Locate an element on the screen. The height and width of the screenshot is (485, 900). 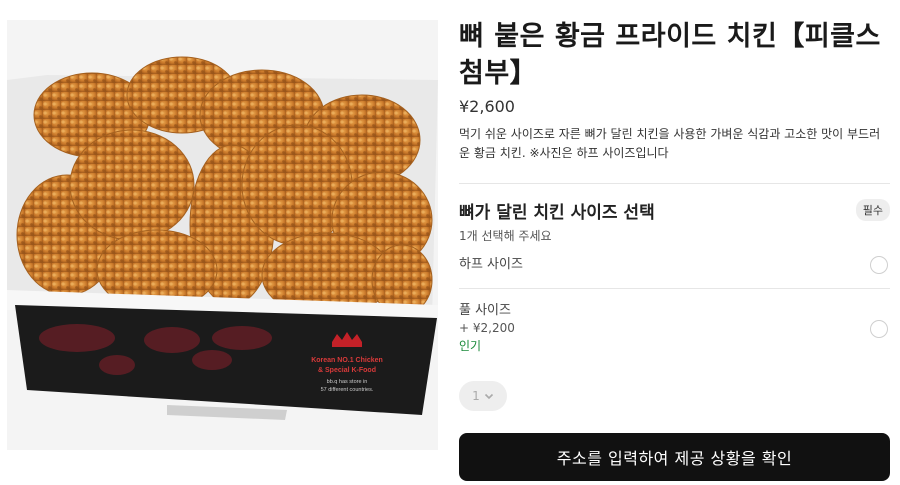
option-divider is located at coordinates (674, 288).